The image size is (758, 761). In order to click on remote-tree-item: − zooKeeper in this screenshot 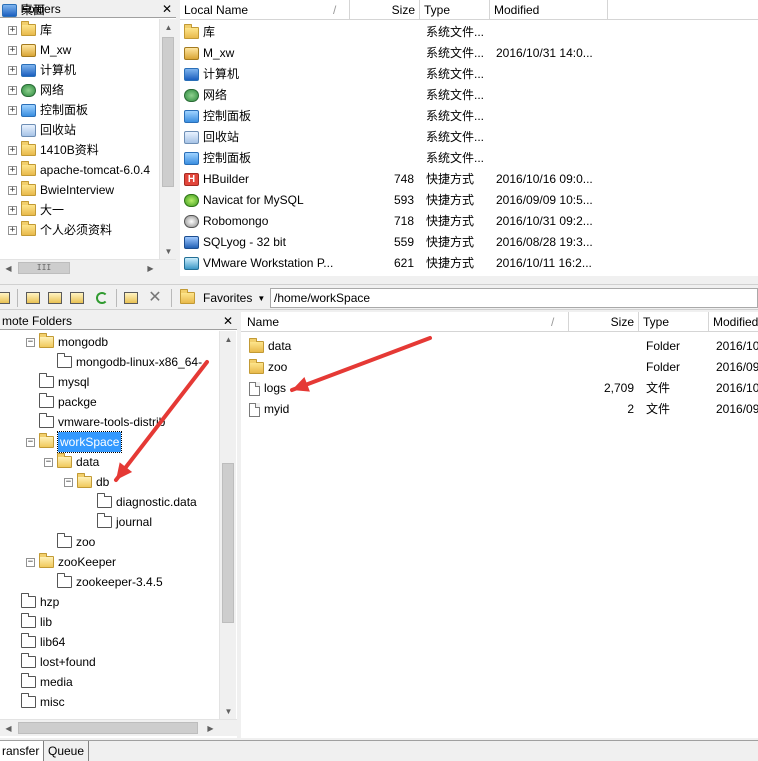, I will do `click(71, 562)`.